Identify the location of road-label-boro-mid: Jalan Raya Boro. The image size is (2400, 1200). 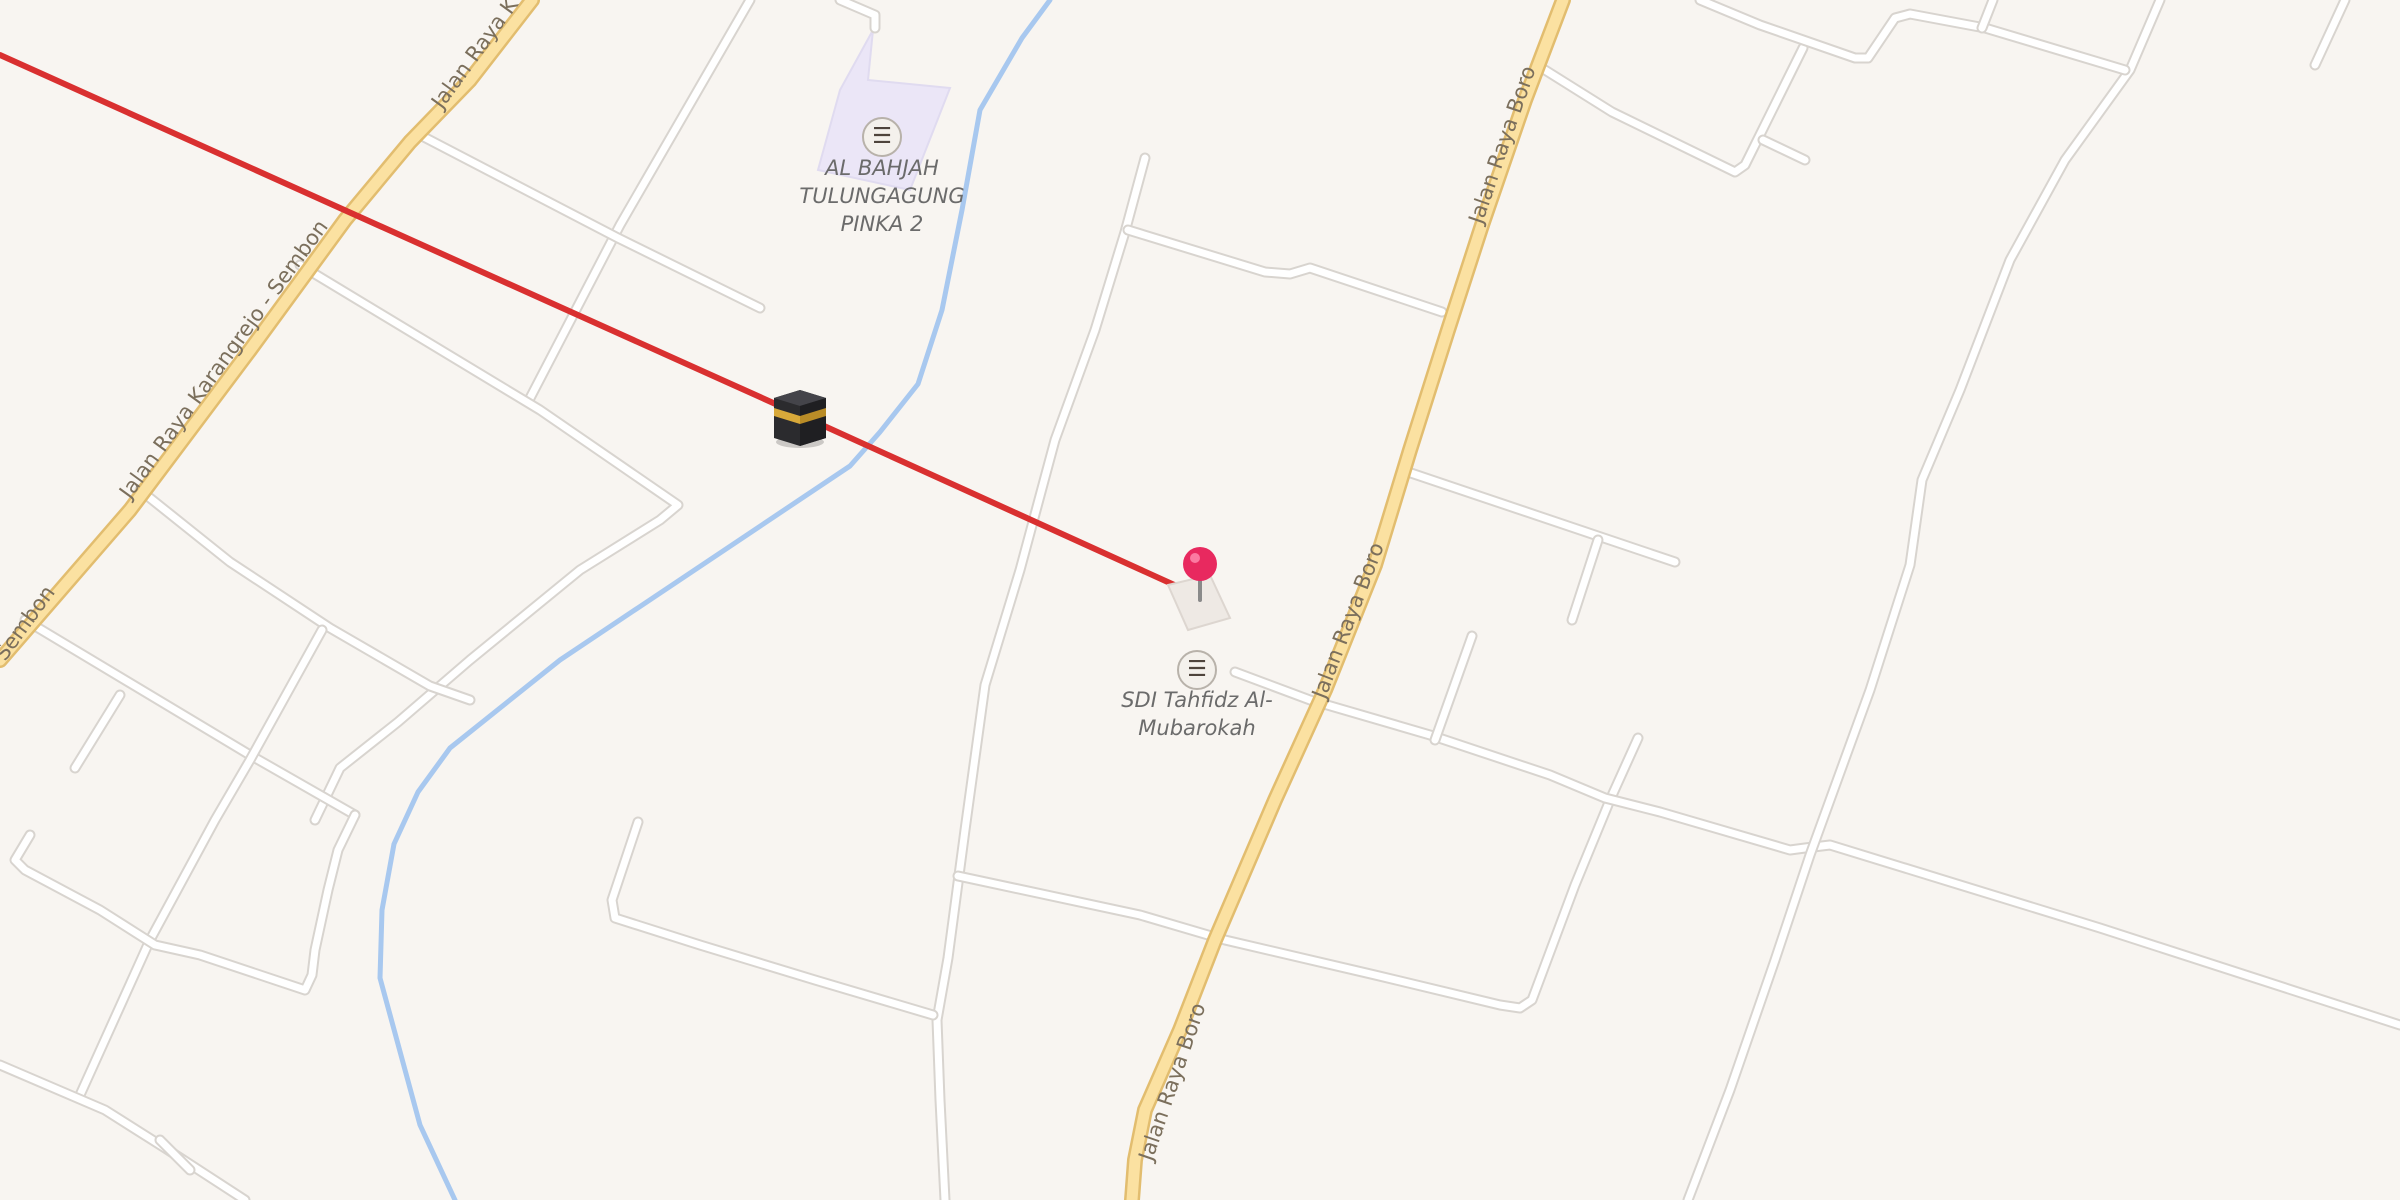
(1348, 621).